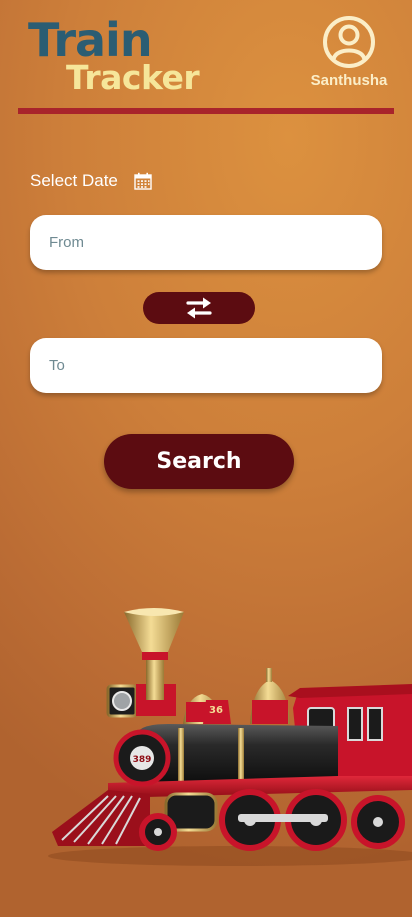  I want to click on front-number: 389, so click(142, 760).